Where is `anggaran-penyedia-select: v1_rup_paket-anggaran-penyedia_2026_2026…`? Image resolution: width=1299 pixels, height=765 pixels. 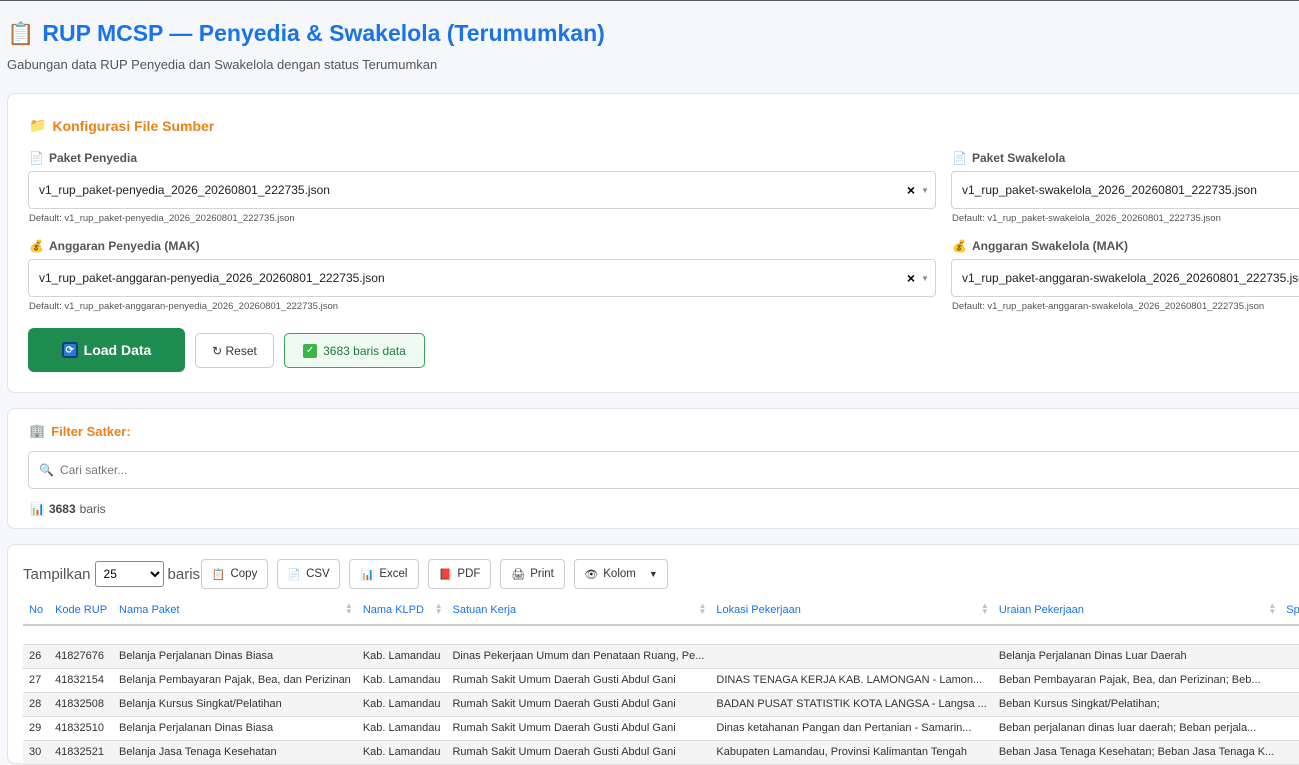
anggaran-penyedia-select: v1_rup_paket-anggaran-penyedia_2026_2026… is located at coordinates (482, 278).